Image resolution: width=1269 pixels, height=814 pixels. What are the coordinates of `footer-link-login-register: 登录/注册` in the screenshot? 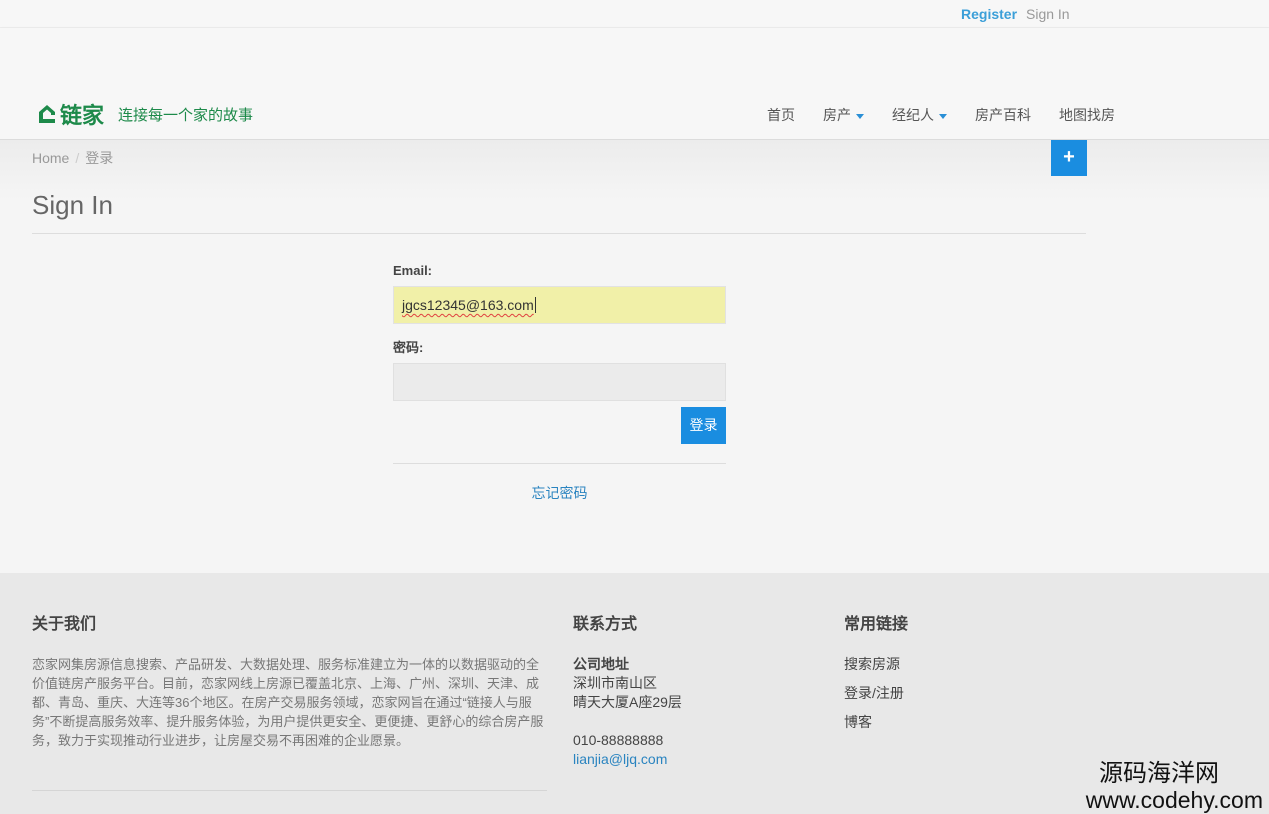 It's located at (874, 693).